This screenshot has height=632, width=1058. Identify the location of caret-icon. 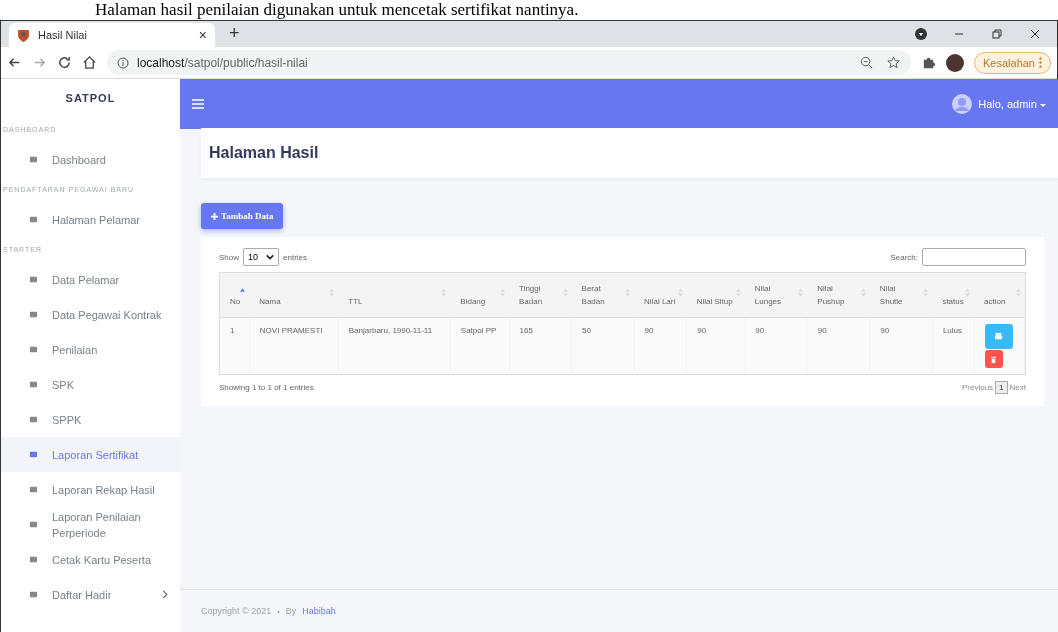
(1043, 105).